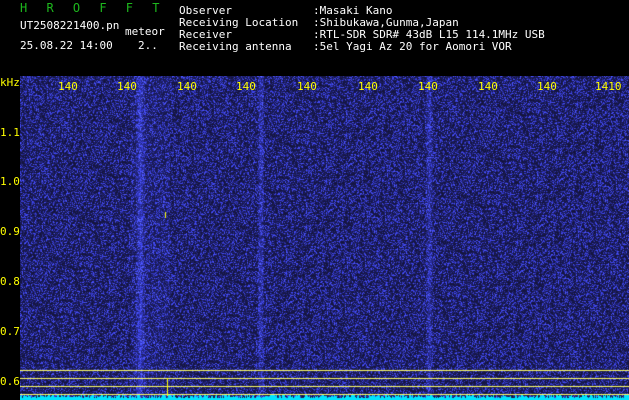  What do you see at coordinates (148, 45) in the screenshot?
I see `meteor-count: 2..` at bounding box center [148, 45].